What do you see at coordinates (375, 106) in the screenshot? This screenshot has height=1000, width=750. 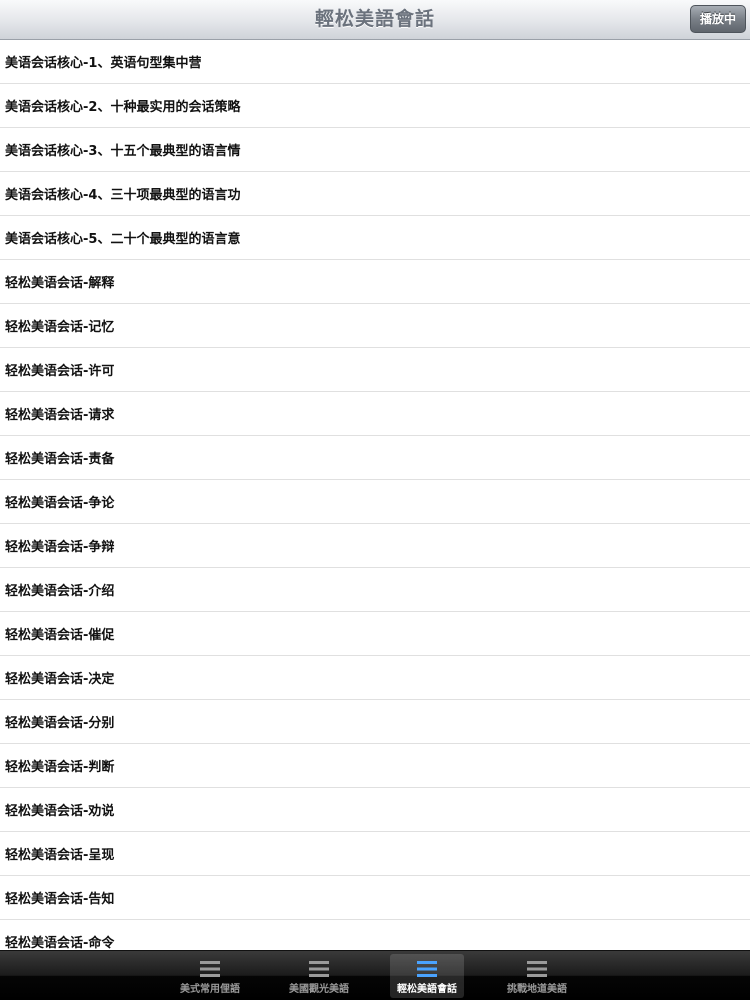 I see `list-item: 美语会话核心-2、十种最实用的会话策略` at bounding box center [375, 106].